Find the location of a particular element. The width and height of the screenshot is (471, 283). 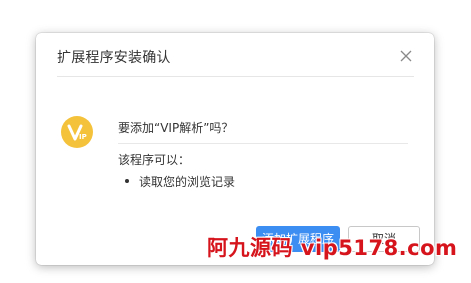

bullet-icon is located at coordinates (127, 181).